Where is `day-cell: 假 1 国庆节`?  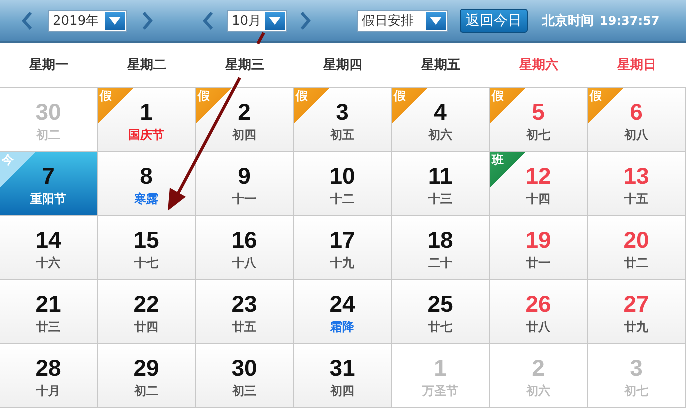
day-cell: 假 1 国庆节 is located at coordinates (147, 120).